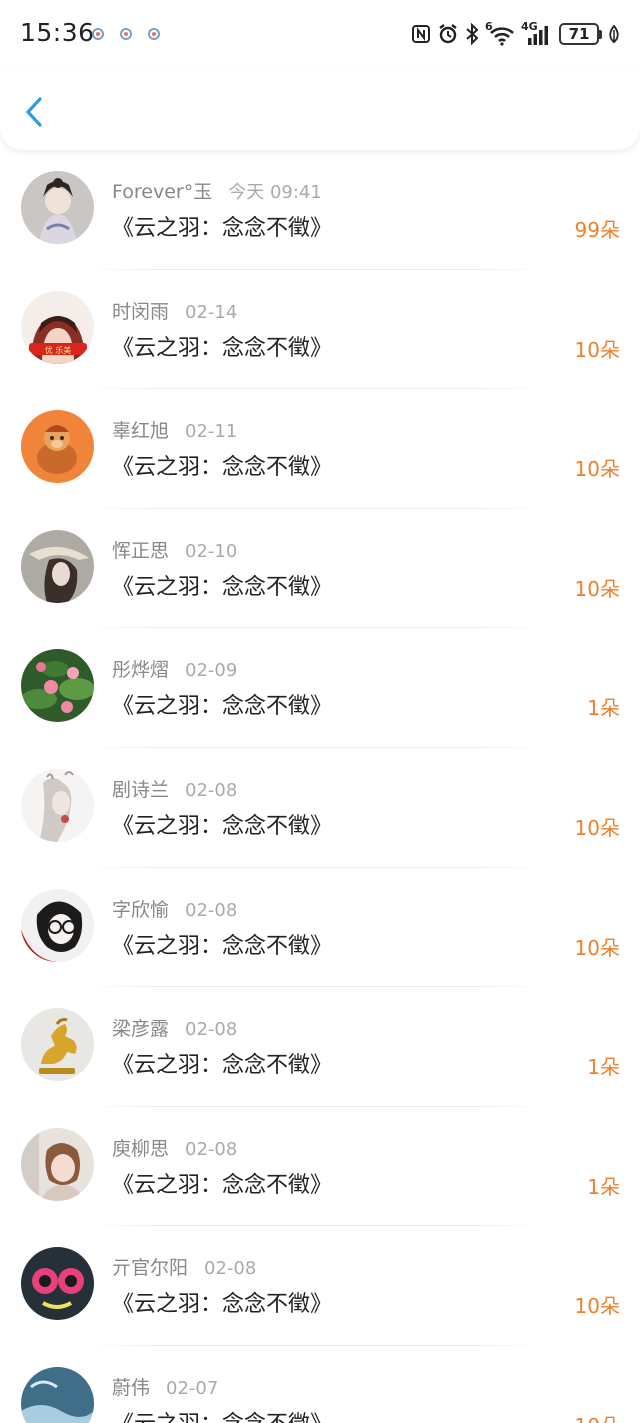  Describe the element at coordinates (162, 192) in the screenshot. I see `sender-name: Forever°玉` at that location.